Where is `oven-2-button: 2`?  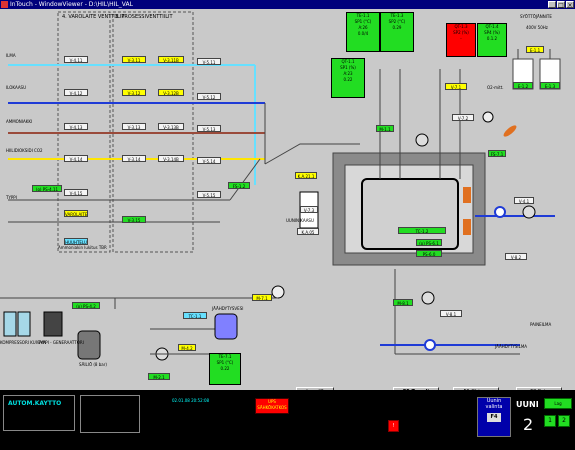
oven-2-button: 2 is located at coordinates (564, 421).